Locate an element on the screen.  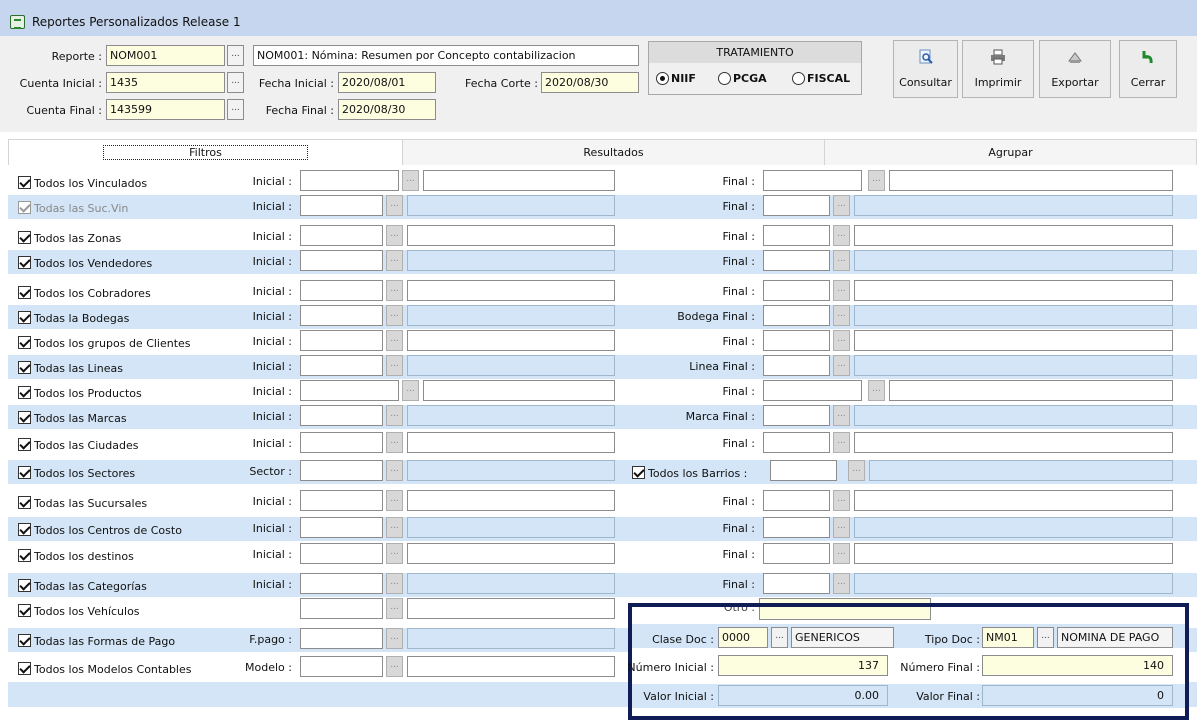
filter-label: Todas las Formas de Pago is located at coordinates (104, 641).